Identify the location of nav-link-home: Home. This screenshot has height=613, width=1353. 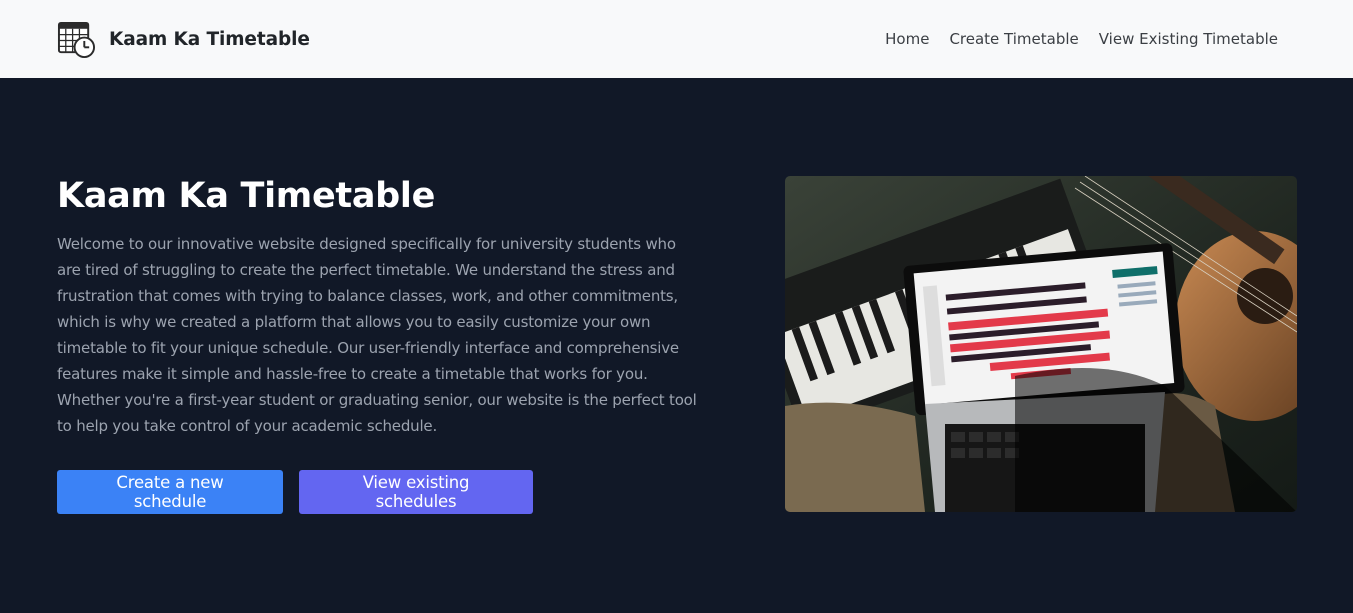
(907, 39).